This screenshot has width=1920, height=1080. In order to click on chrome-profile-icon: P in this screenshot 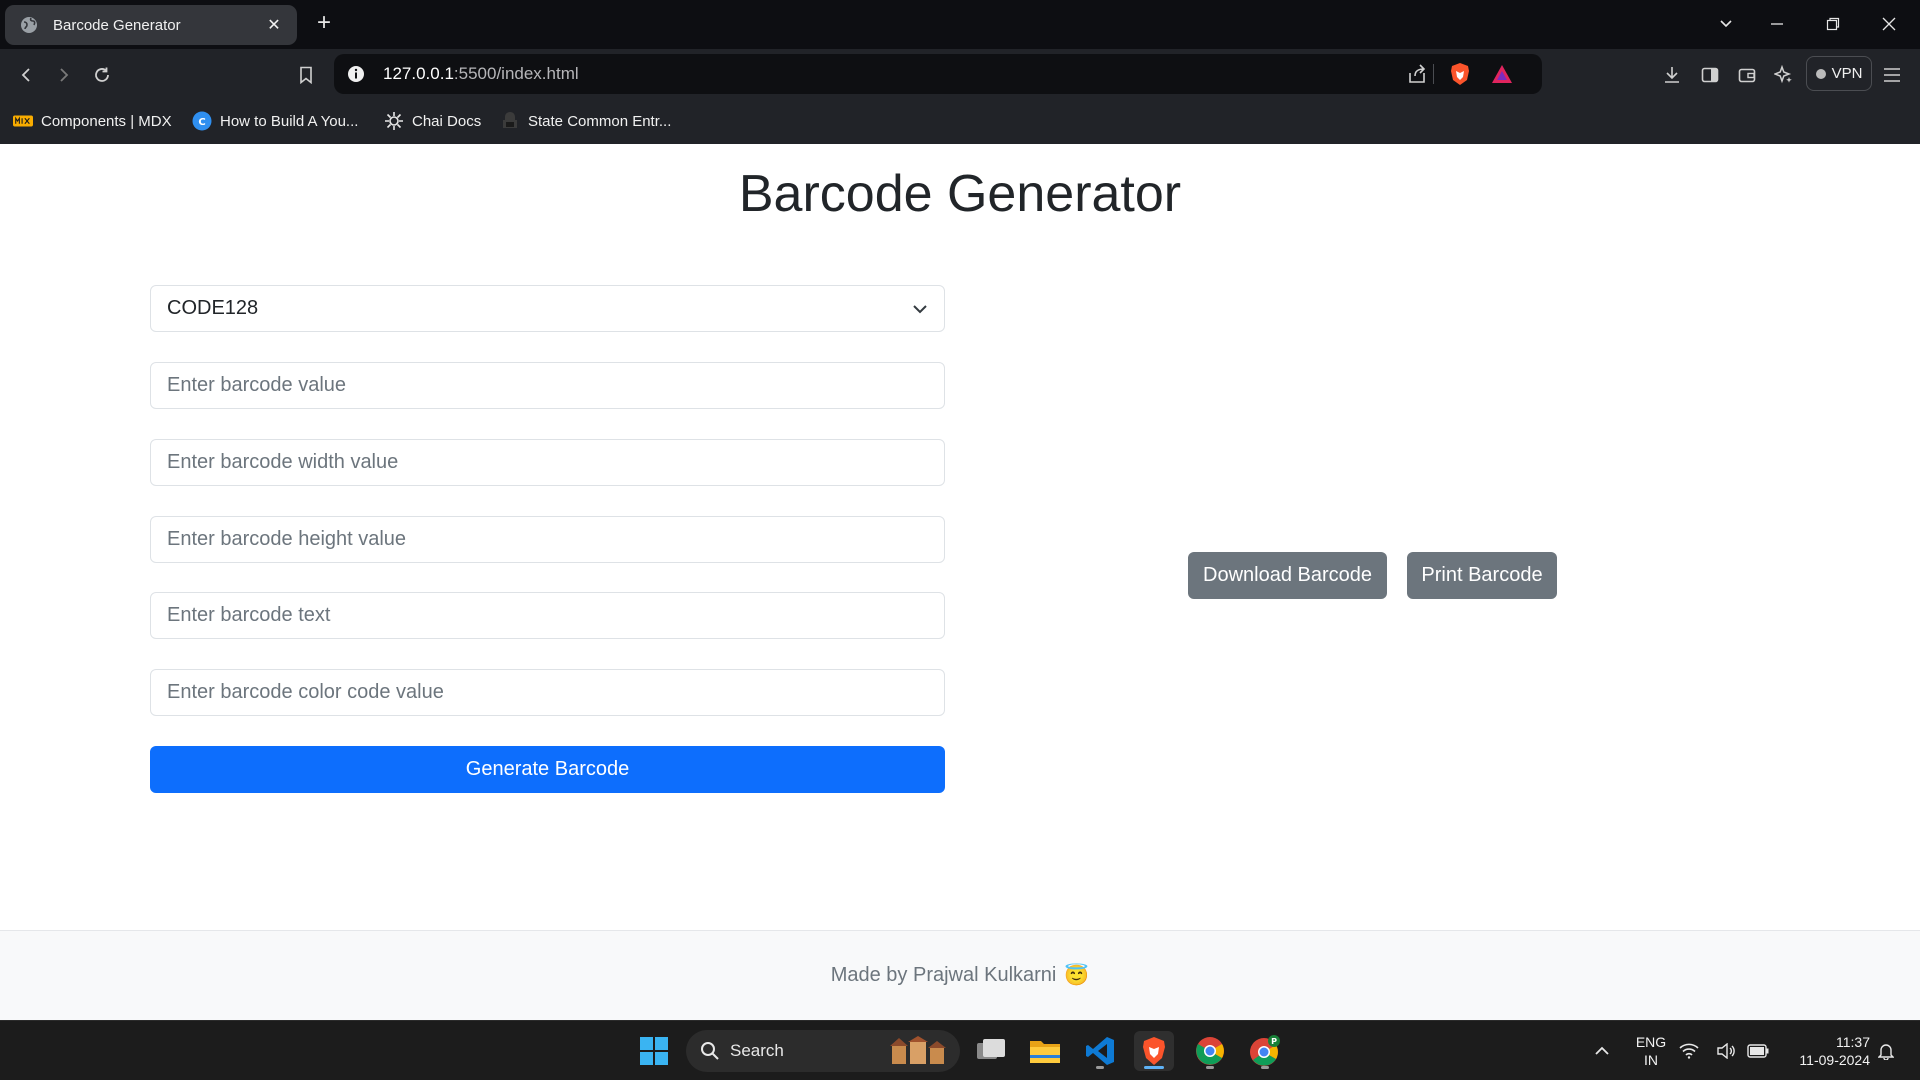, I will do `click(1265, 1051)`.